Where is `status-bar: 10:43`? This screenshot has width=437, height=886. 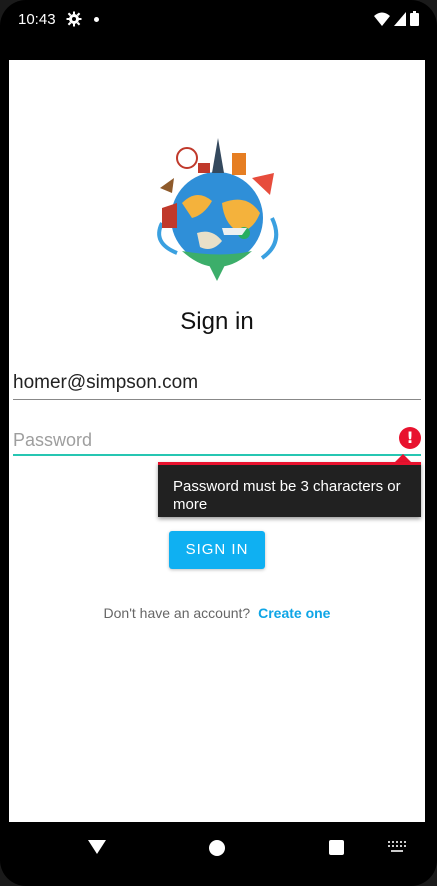 status-bar: 10:43 is located at coordinates (218, 20).